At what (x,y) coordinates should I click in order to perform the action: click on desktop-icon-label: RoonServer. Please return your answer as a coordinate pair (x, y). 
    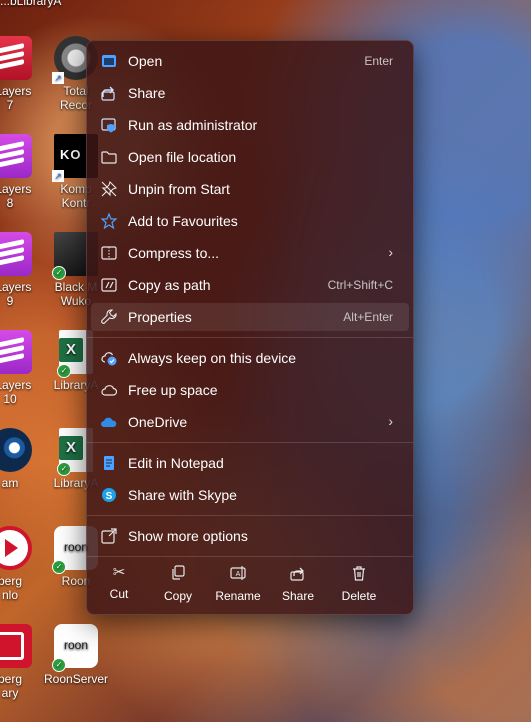
    Looking at the image, I should click on (76, 679).